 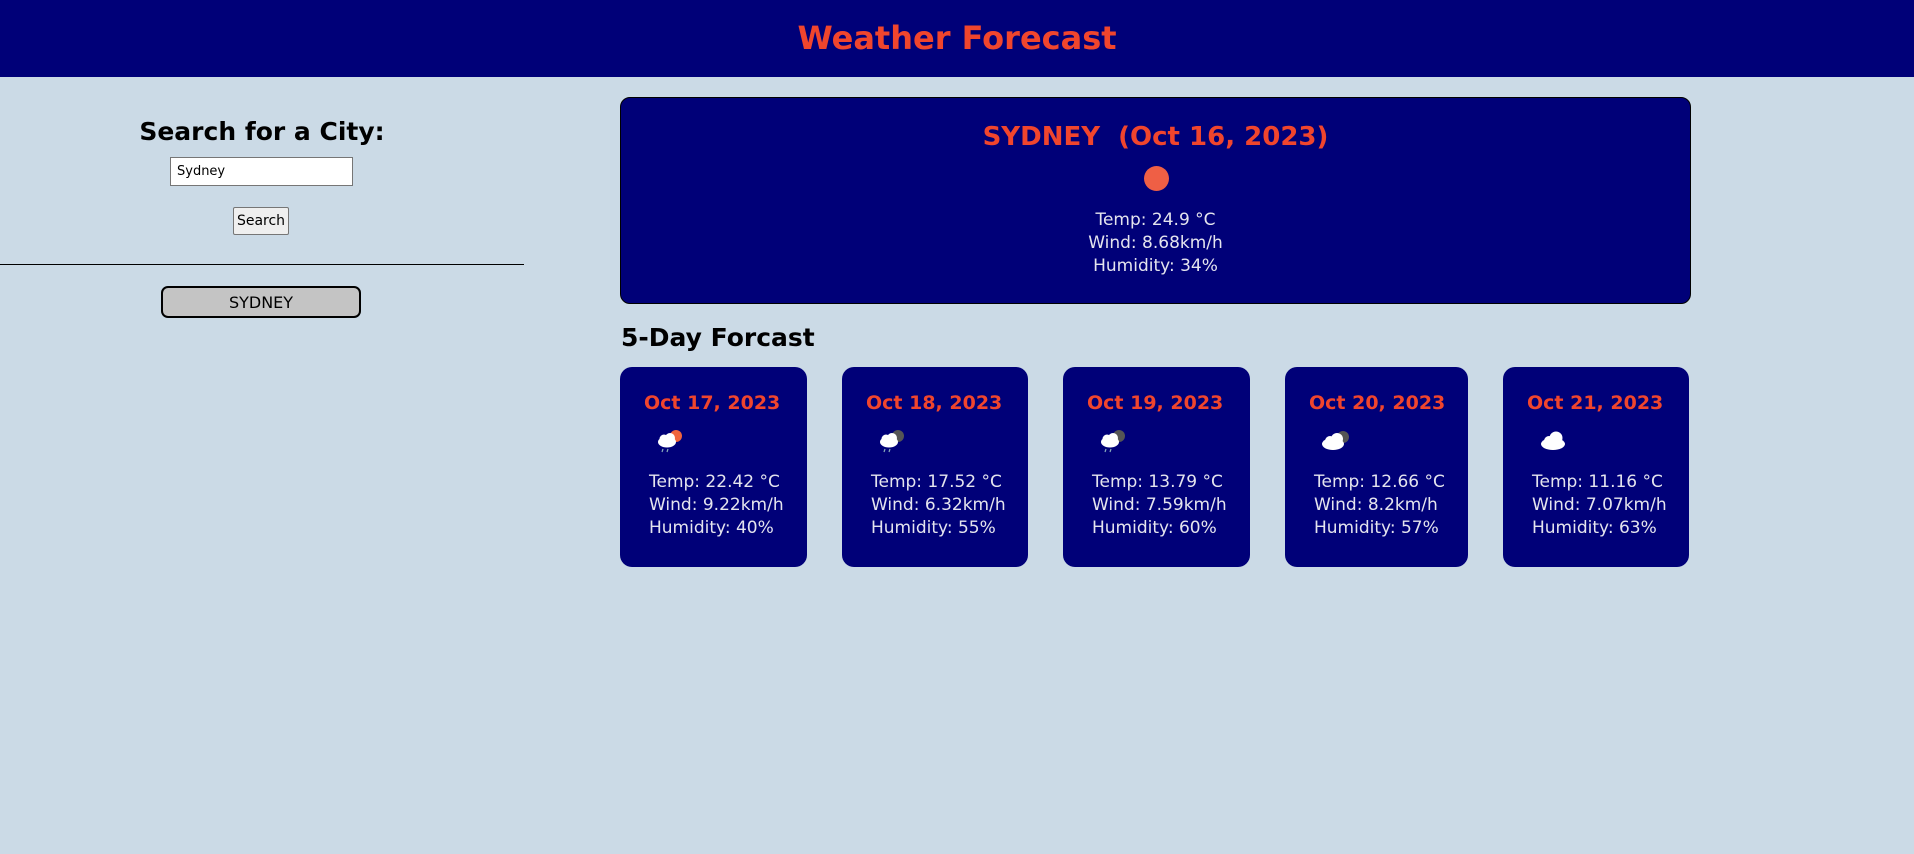 What do you see at coordinates (1379, 482) in the screenshot?
I see `forecast-temp: Temp: 12.66 °C` at bounding box center [1379, 482].